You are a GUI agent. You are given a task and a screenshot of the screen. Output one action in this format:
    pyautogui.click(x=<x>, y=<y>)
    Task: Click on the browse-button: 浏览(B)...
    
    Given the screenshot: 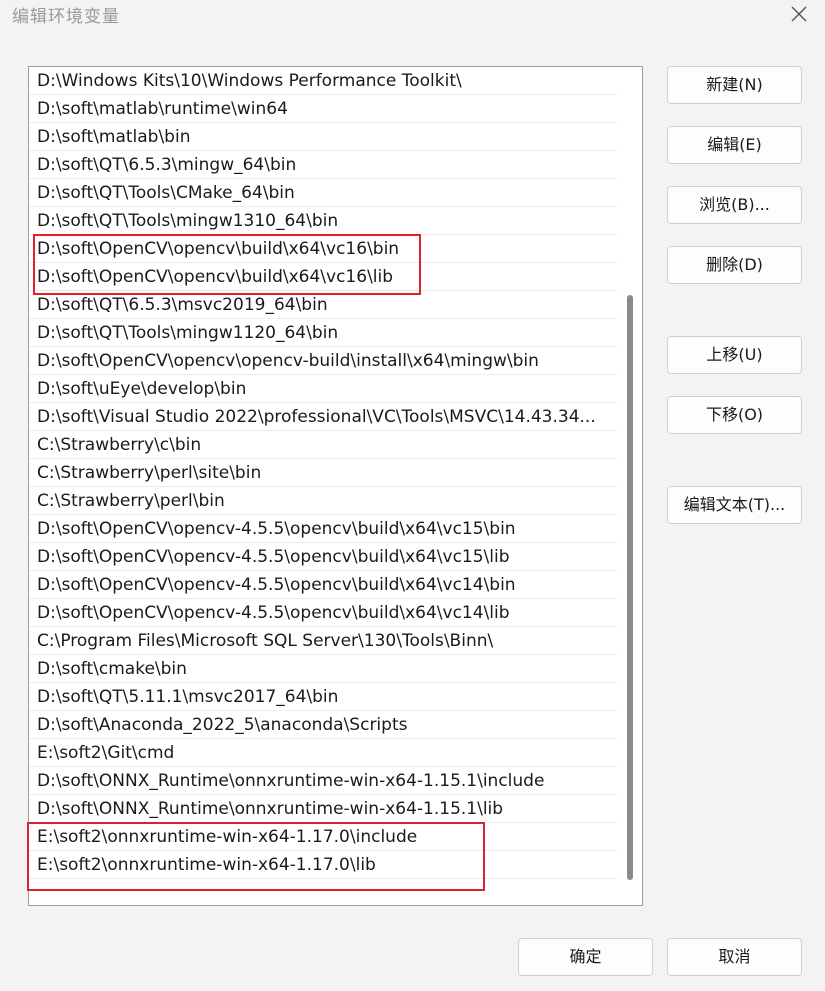 What is the action you would take?
    pyautogui.click(x=734, y=205)
    